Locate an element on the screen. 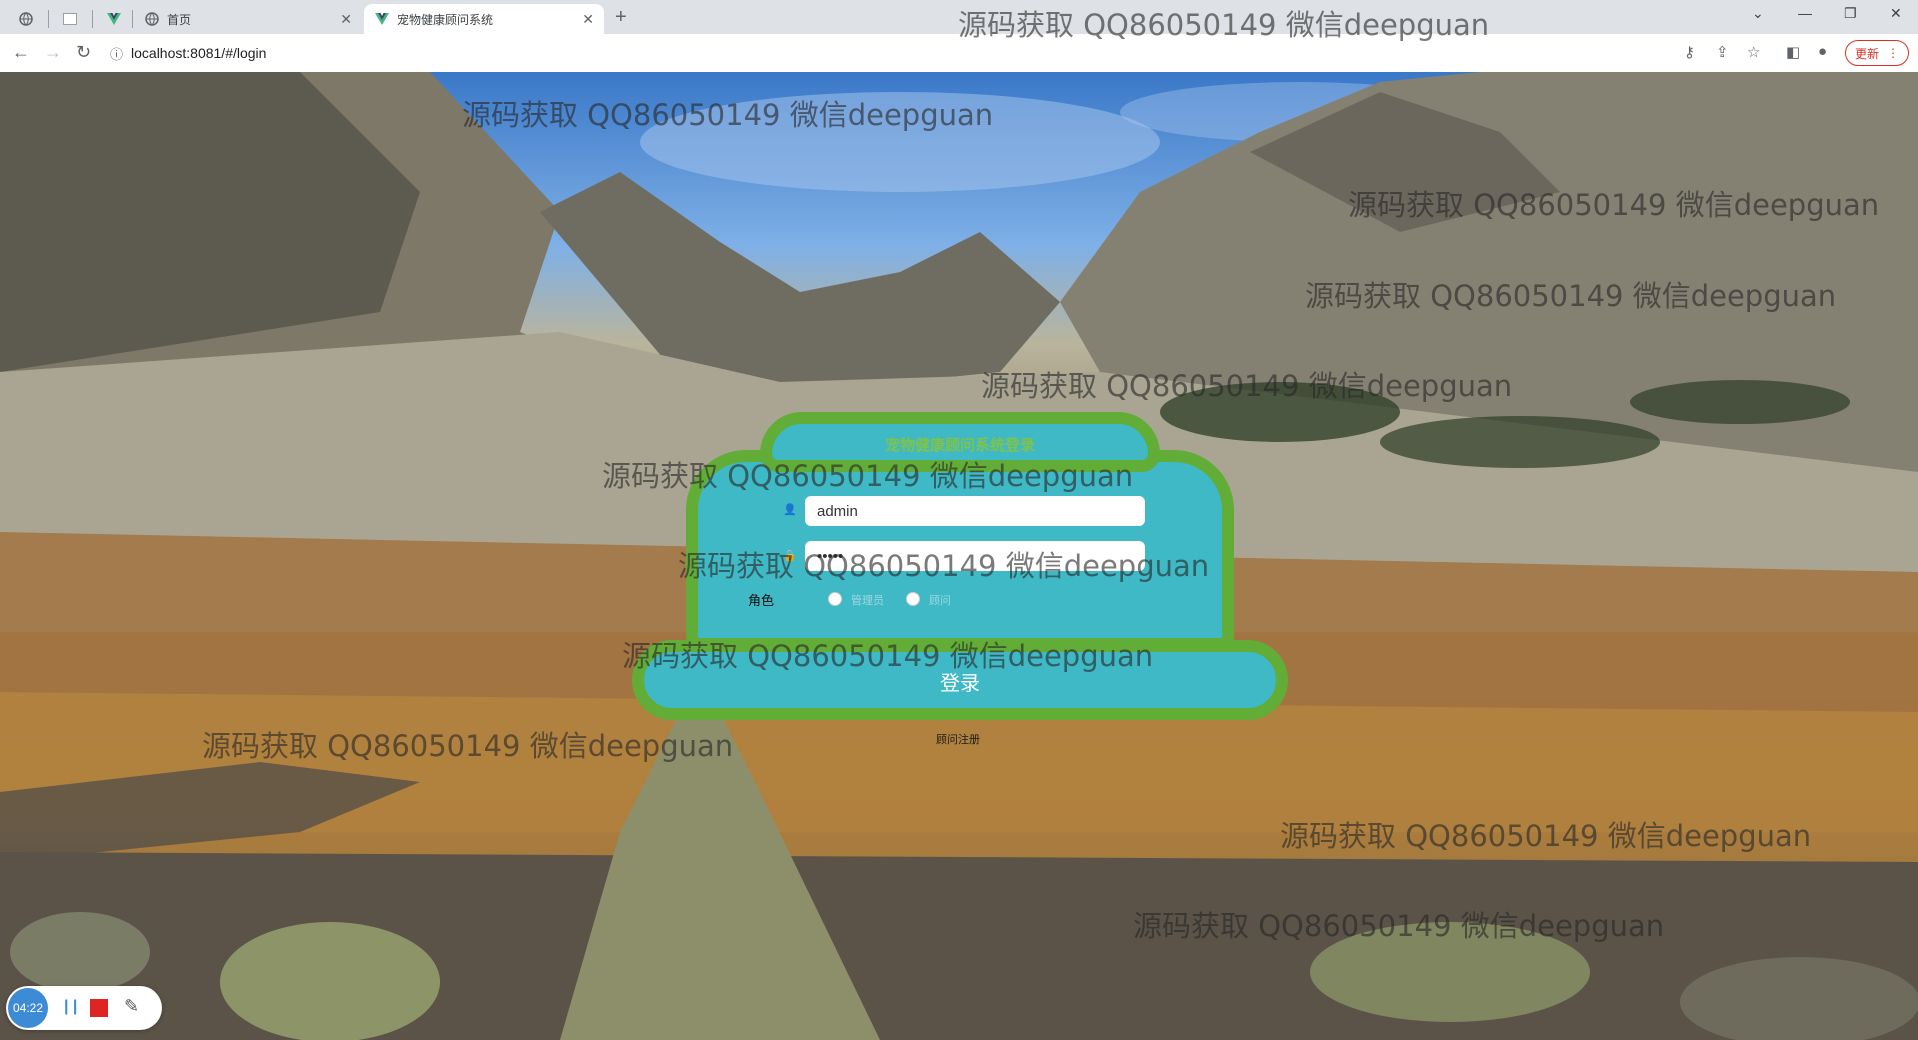  forward-arrow-icon: → is located at coordinates (53, 52).